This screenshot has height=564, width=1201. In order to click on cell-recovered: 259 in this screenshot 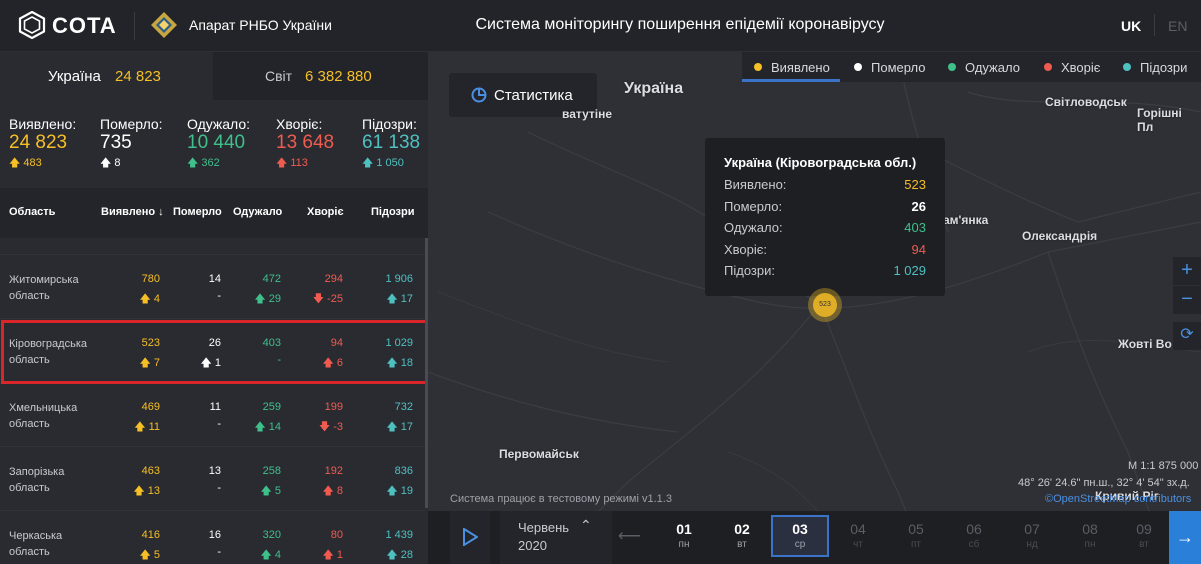, I will do `click(271, 407)`.